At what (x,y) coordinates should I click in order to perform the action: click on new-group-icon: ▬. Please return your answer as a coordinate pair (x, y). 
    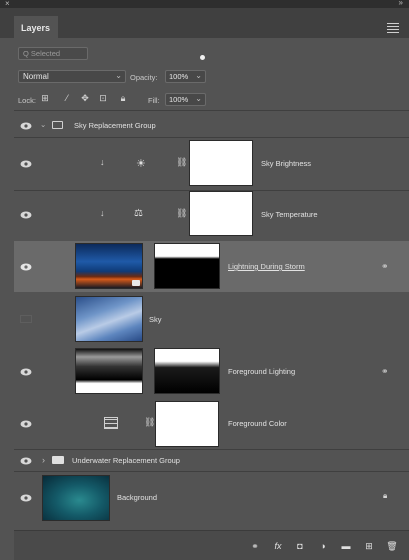
    Looking at the image, I should click on (346, 546).